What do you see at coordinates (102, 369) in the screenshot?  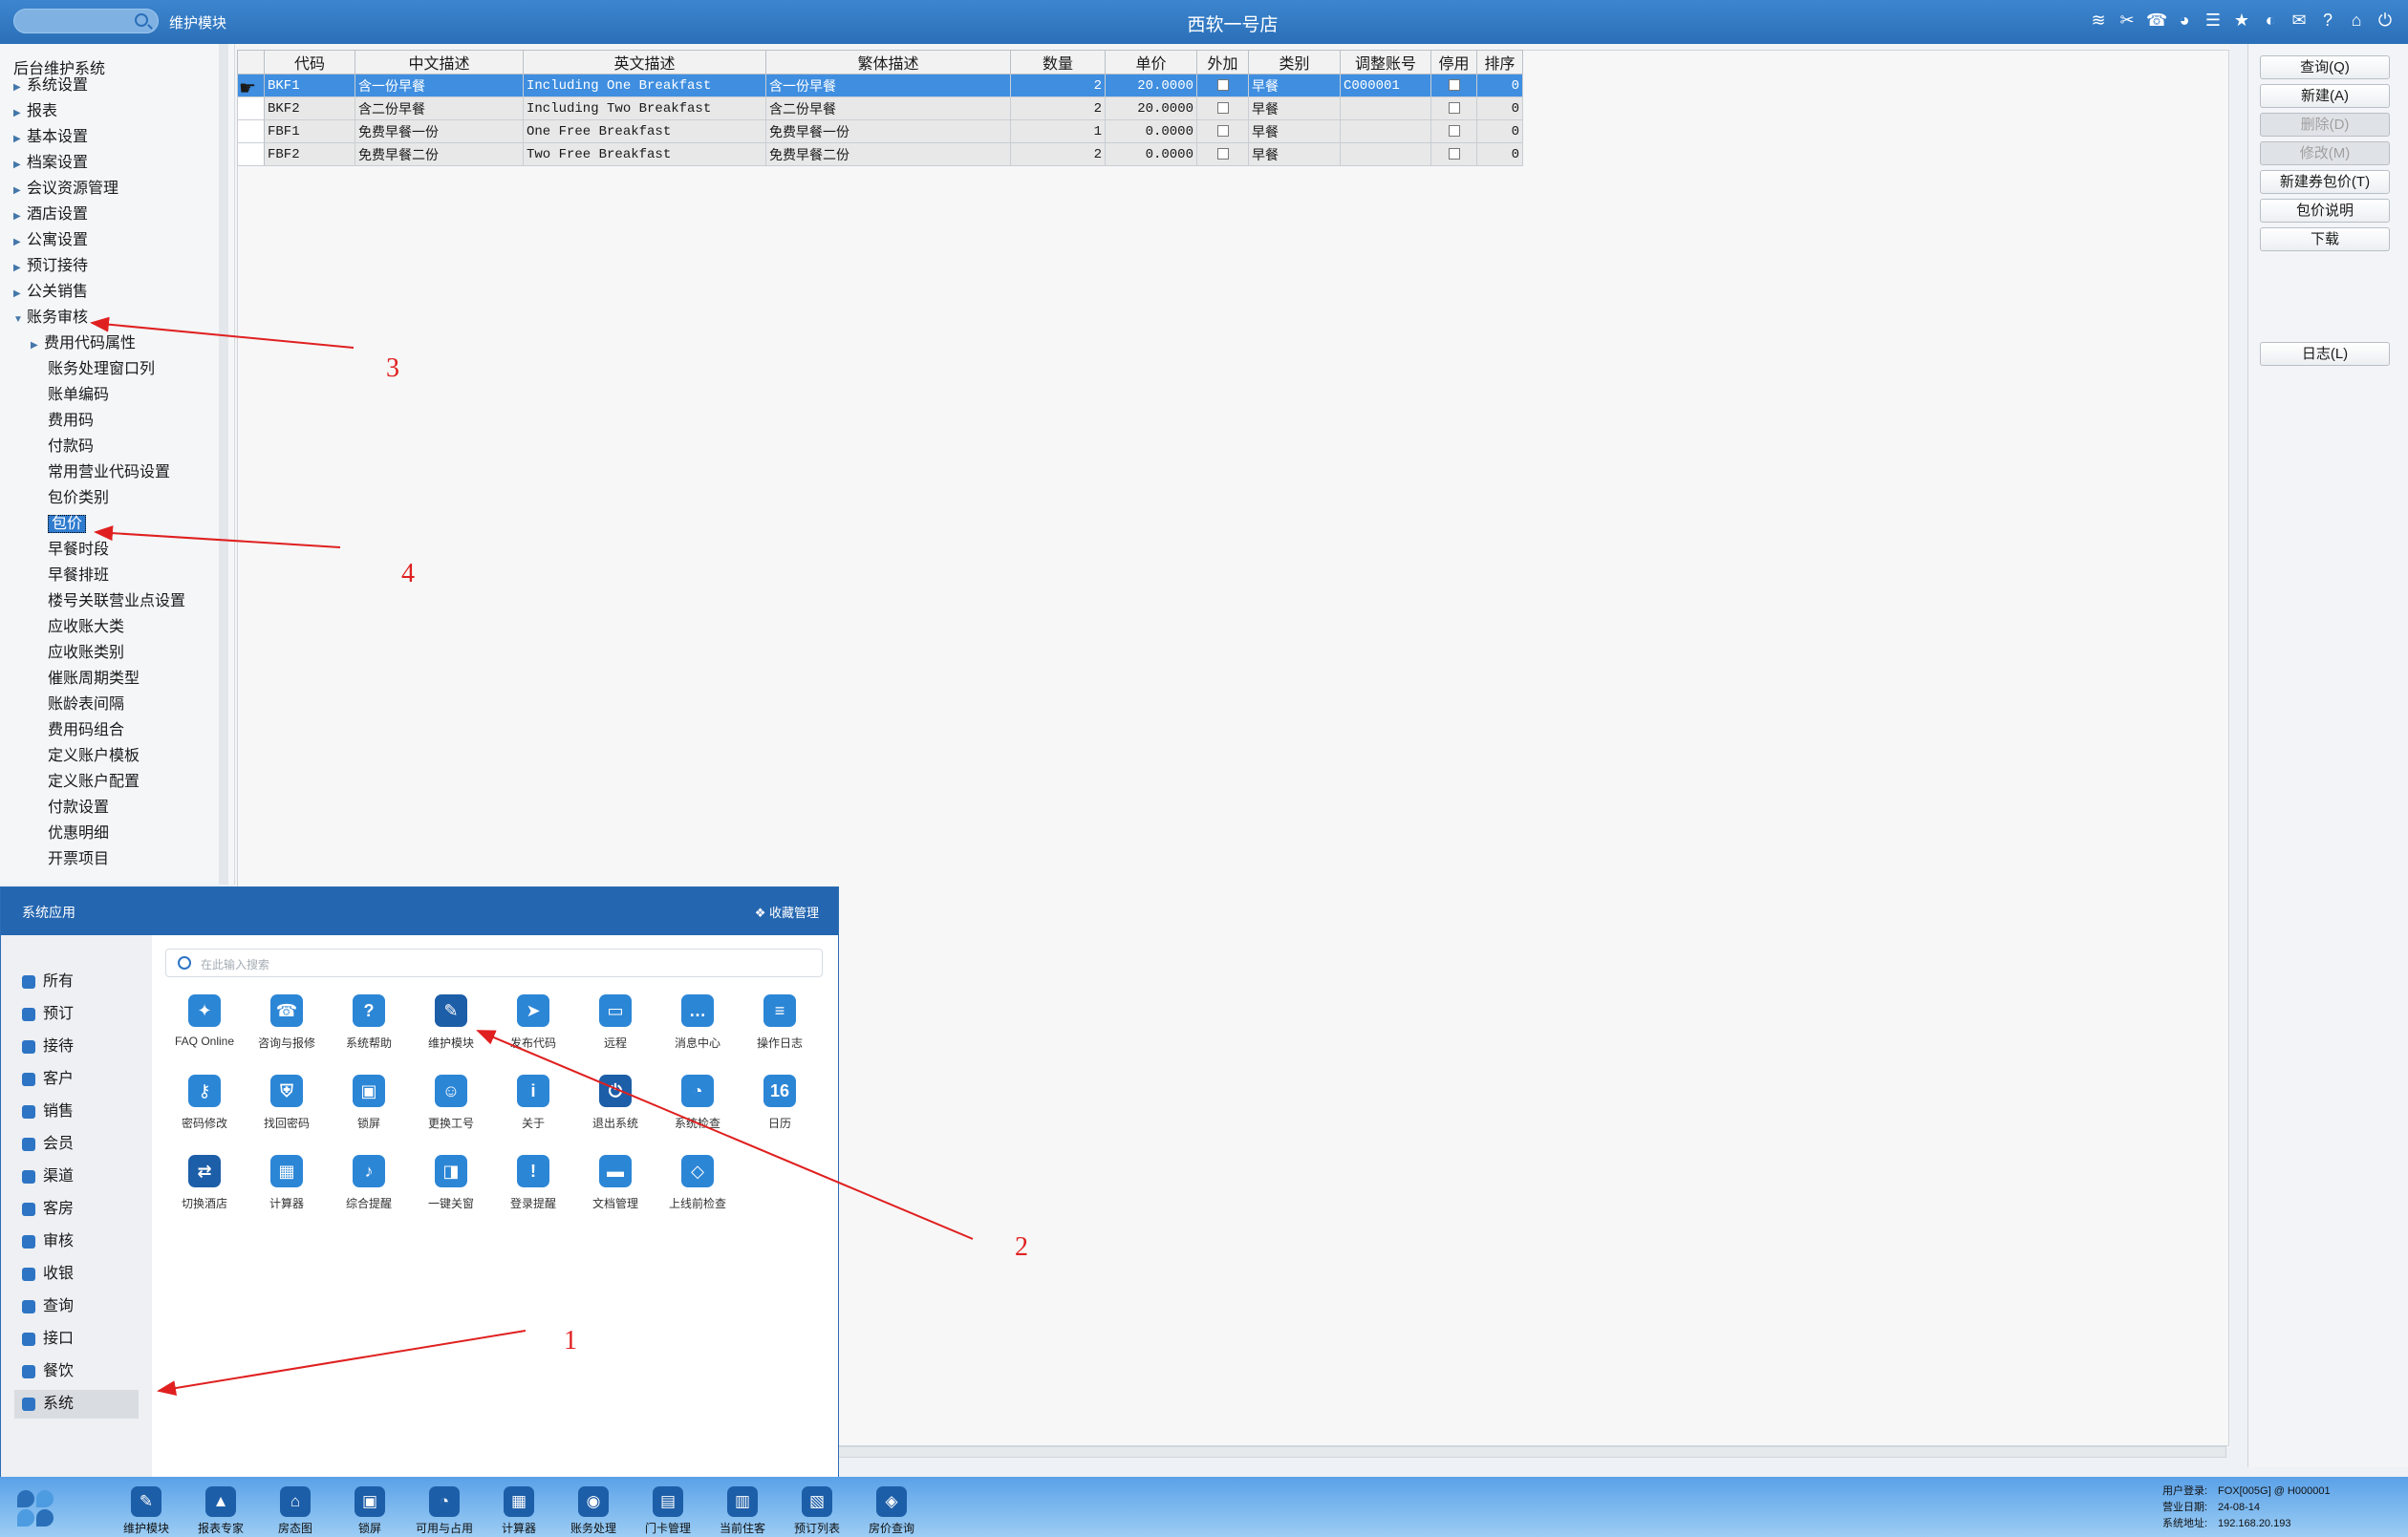 I see `tree-subitem: 账务处理窗口列` at bounding box center [102, 369].